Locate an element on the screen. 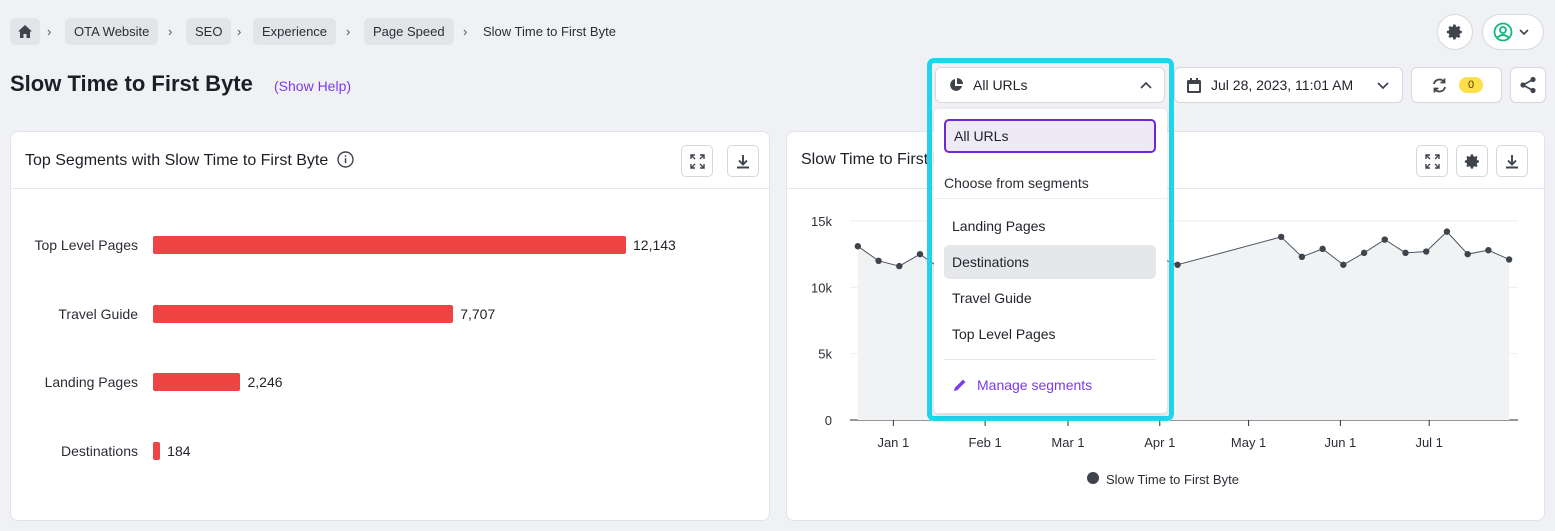 This screenshot has height=531, width=1555. y-tick-label: 15k is located at coordinates (821, 221).